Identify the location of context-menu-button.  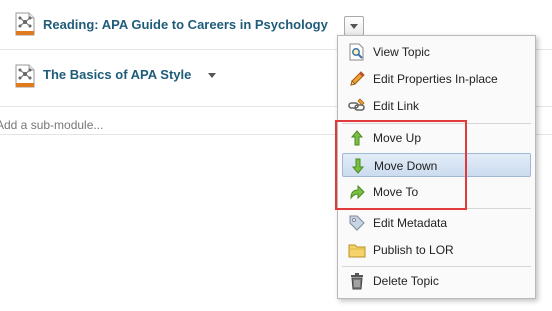
(354, 26).